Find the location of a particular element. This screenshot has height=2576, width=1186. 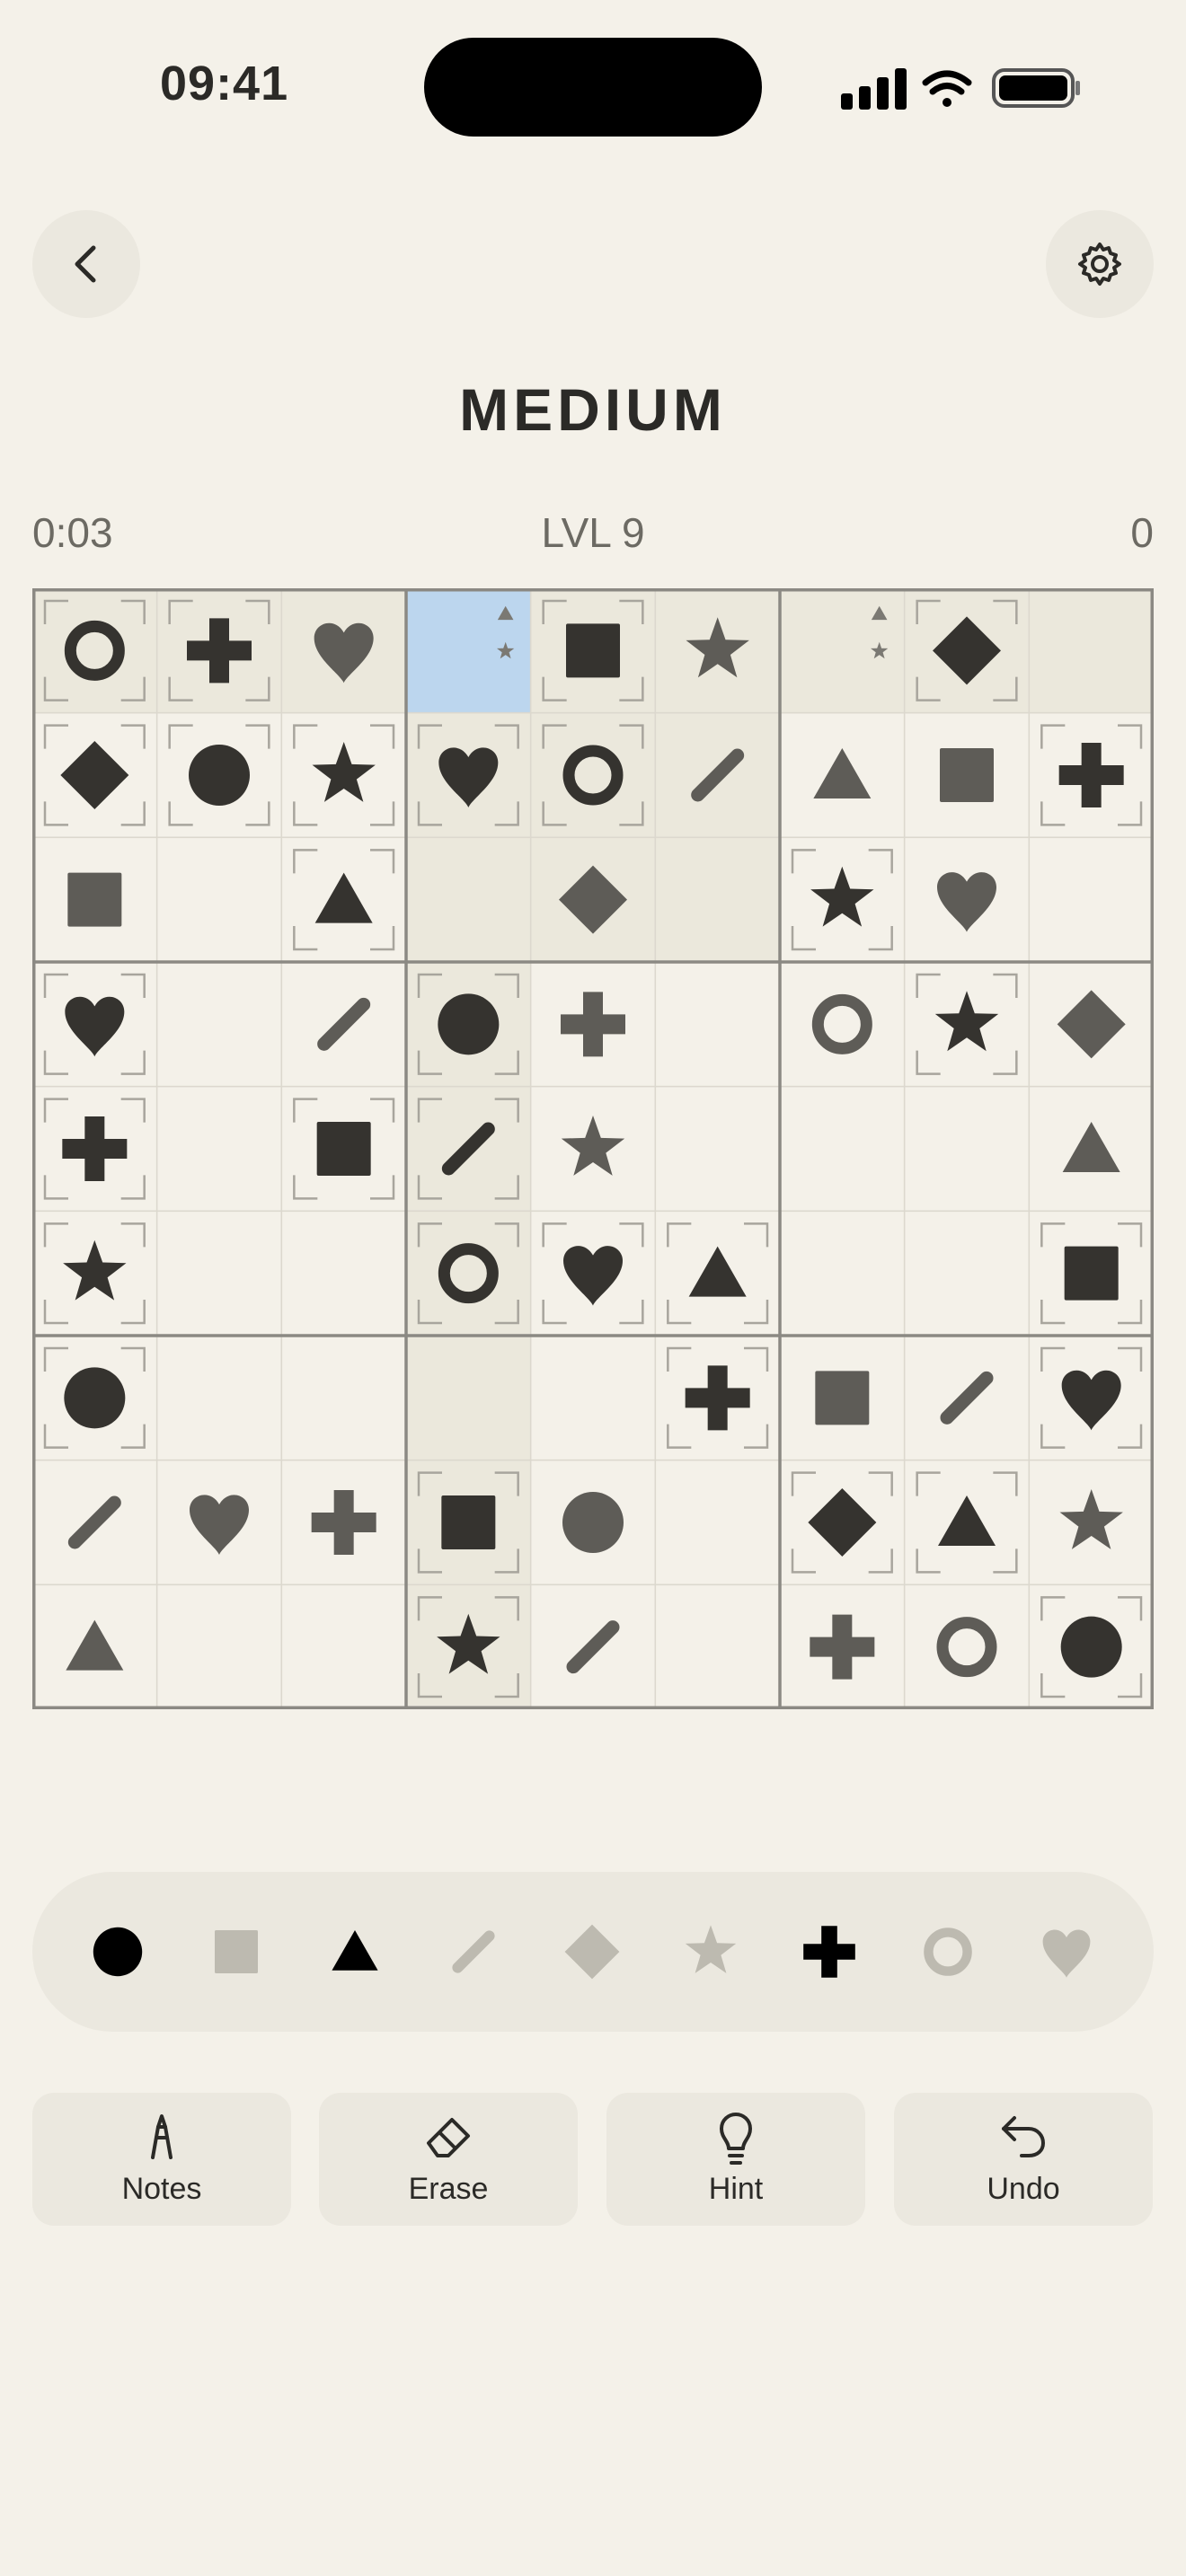

erase-button: Erase is located at coordinates (448, 2159).